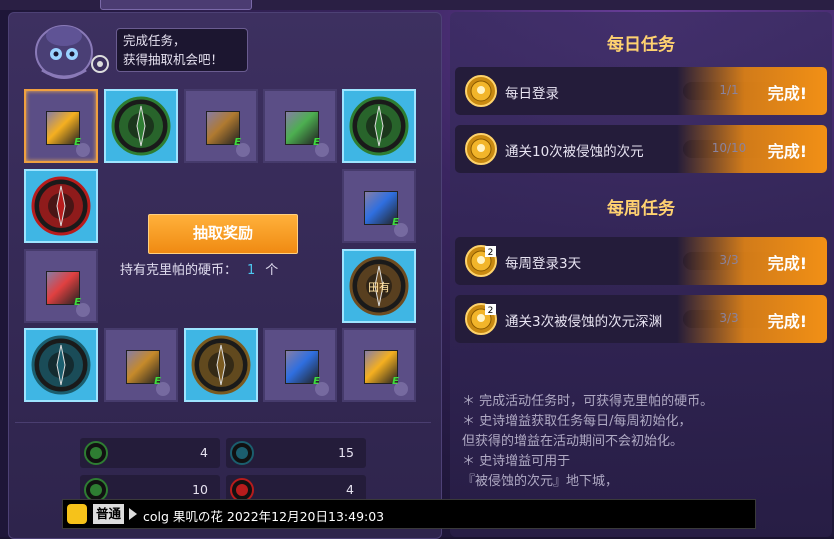  I want to click on weekly-tasks-title: 每周任务, so click(641, 209).